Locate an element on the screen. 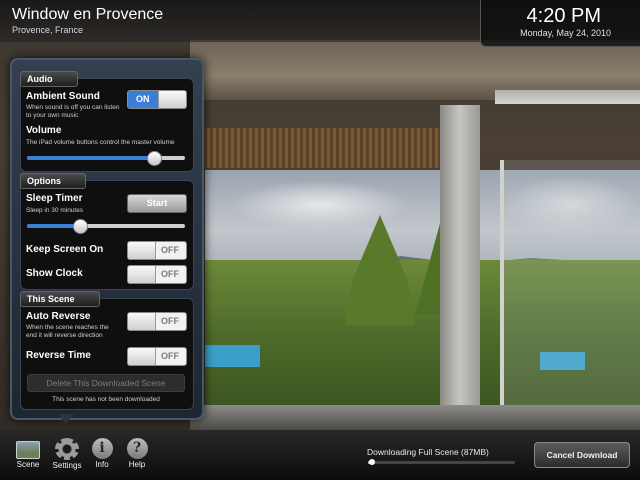  window-pane is located at coordinates (570, 285).